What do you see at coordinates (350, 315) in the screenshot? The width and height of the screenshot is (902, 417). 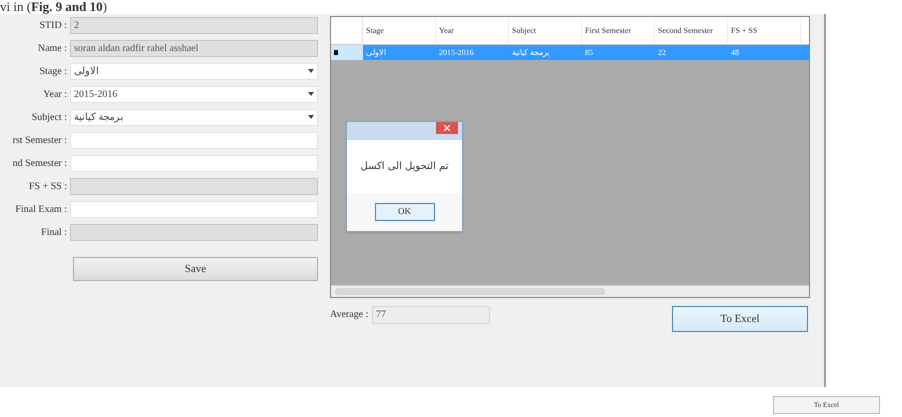 I see `average-label: Average :` at bounding box center [350, 315].